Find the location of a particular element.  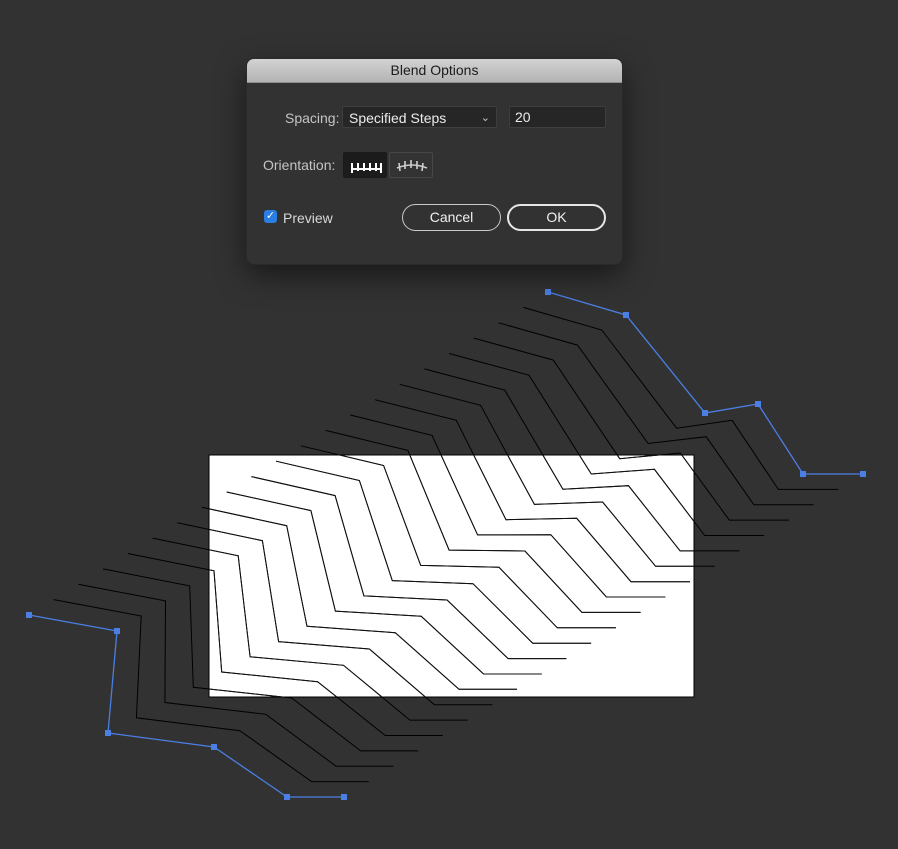

end-path is located at coordinates (705, 383).